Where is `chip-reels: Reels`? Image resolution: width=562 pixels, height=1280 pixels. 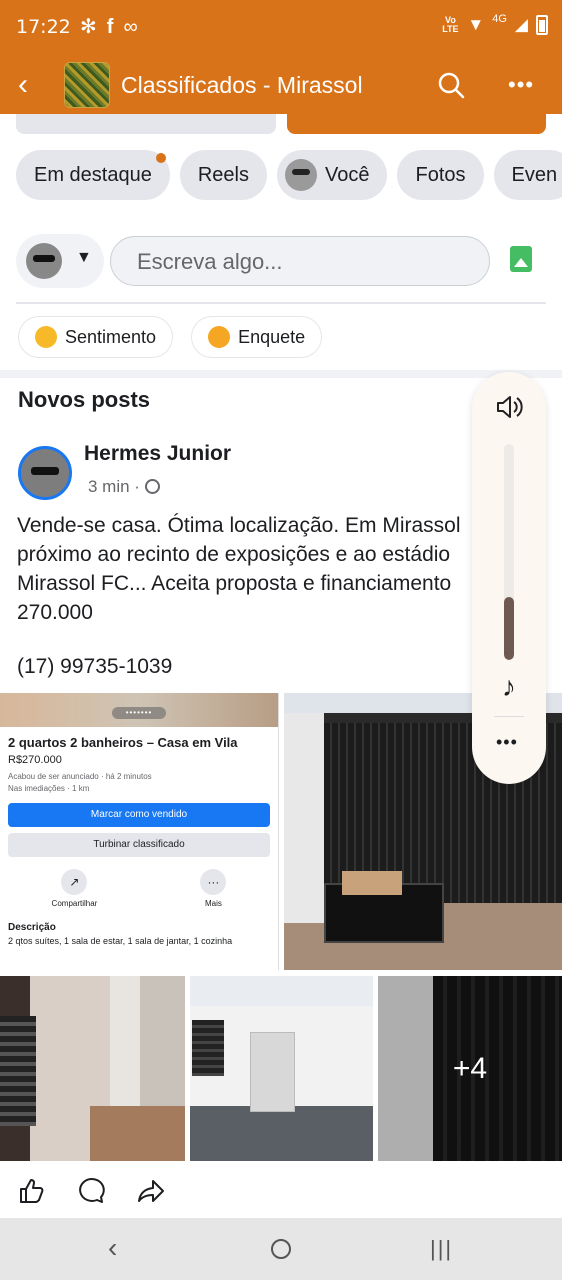 chip-reels: Reels is located at coordinates (223, 175).